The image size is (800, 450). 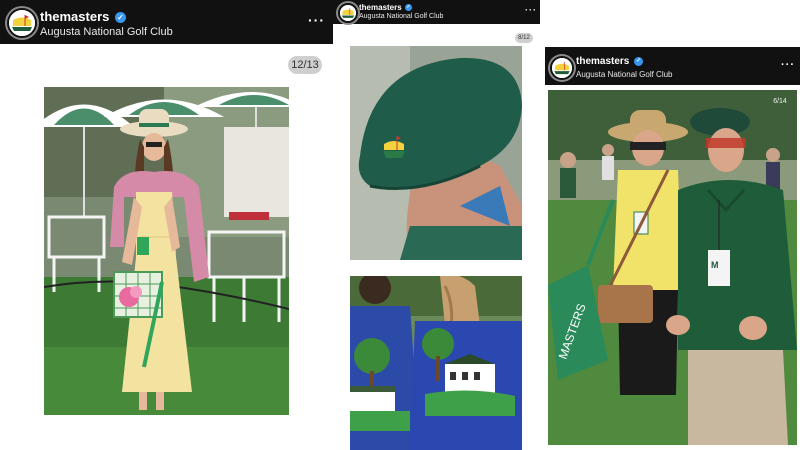 What do you see at coordinates (436, 363) in the screenshot?
I see `photo-kids-blue-sweaters` at bounding box center [436, 363].